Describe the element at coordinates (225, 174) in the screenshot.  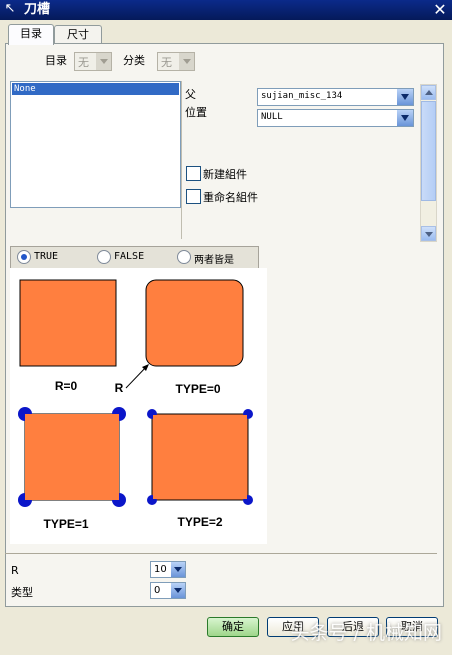
I see `new-component-label: 新建組件` at that location.